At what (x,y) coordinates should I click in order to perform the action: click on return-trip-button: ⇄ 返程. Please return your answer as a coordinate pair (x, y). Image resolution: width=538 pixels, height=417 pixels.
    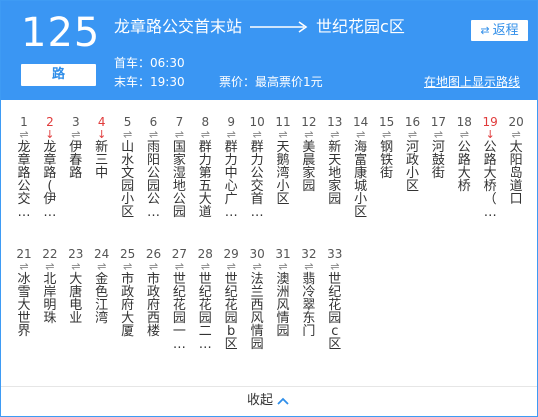
    Looking at the image, I should click on (499, 30).